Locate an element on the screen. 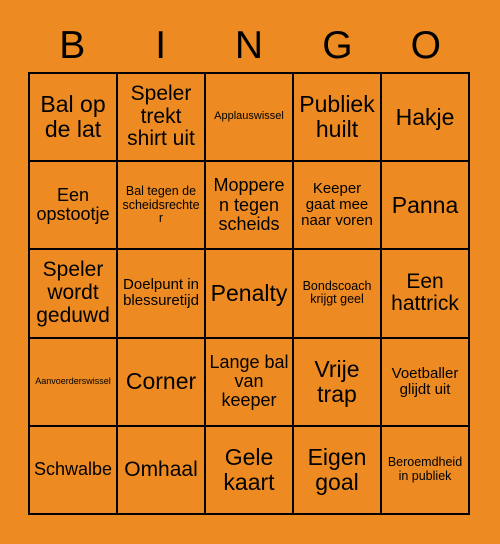  bingo-cell-r2-c2: Bal tegen de scheidsrechter is located at coordinates (162, 206).